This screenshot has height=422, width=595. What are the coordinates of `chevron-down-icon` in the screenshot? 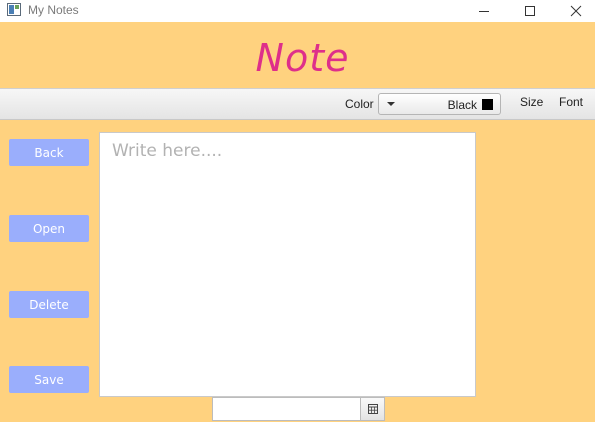 It's located at (391, 104).